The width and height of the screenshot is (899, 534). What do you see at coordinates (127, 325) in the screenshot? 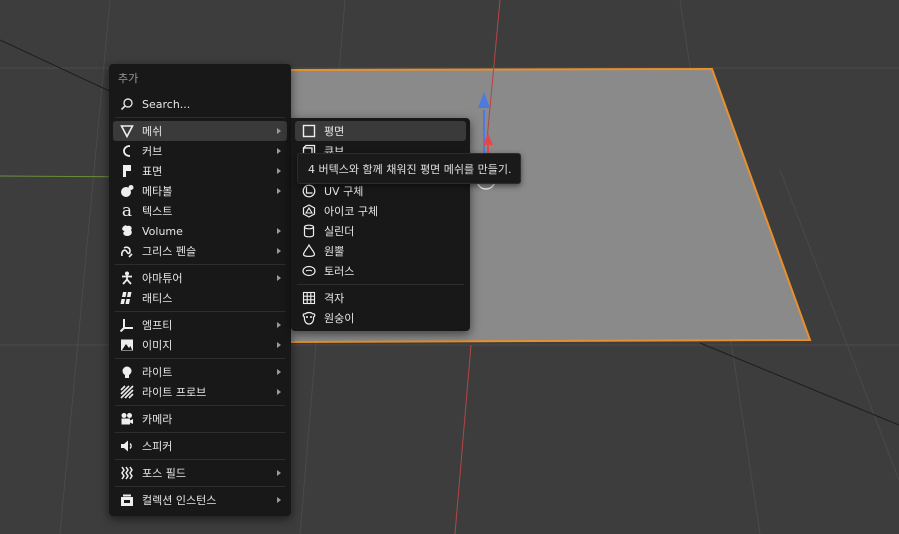
I see `empty-icon` at bounding box center [127, 325].